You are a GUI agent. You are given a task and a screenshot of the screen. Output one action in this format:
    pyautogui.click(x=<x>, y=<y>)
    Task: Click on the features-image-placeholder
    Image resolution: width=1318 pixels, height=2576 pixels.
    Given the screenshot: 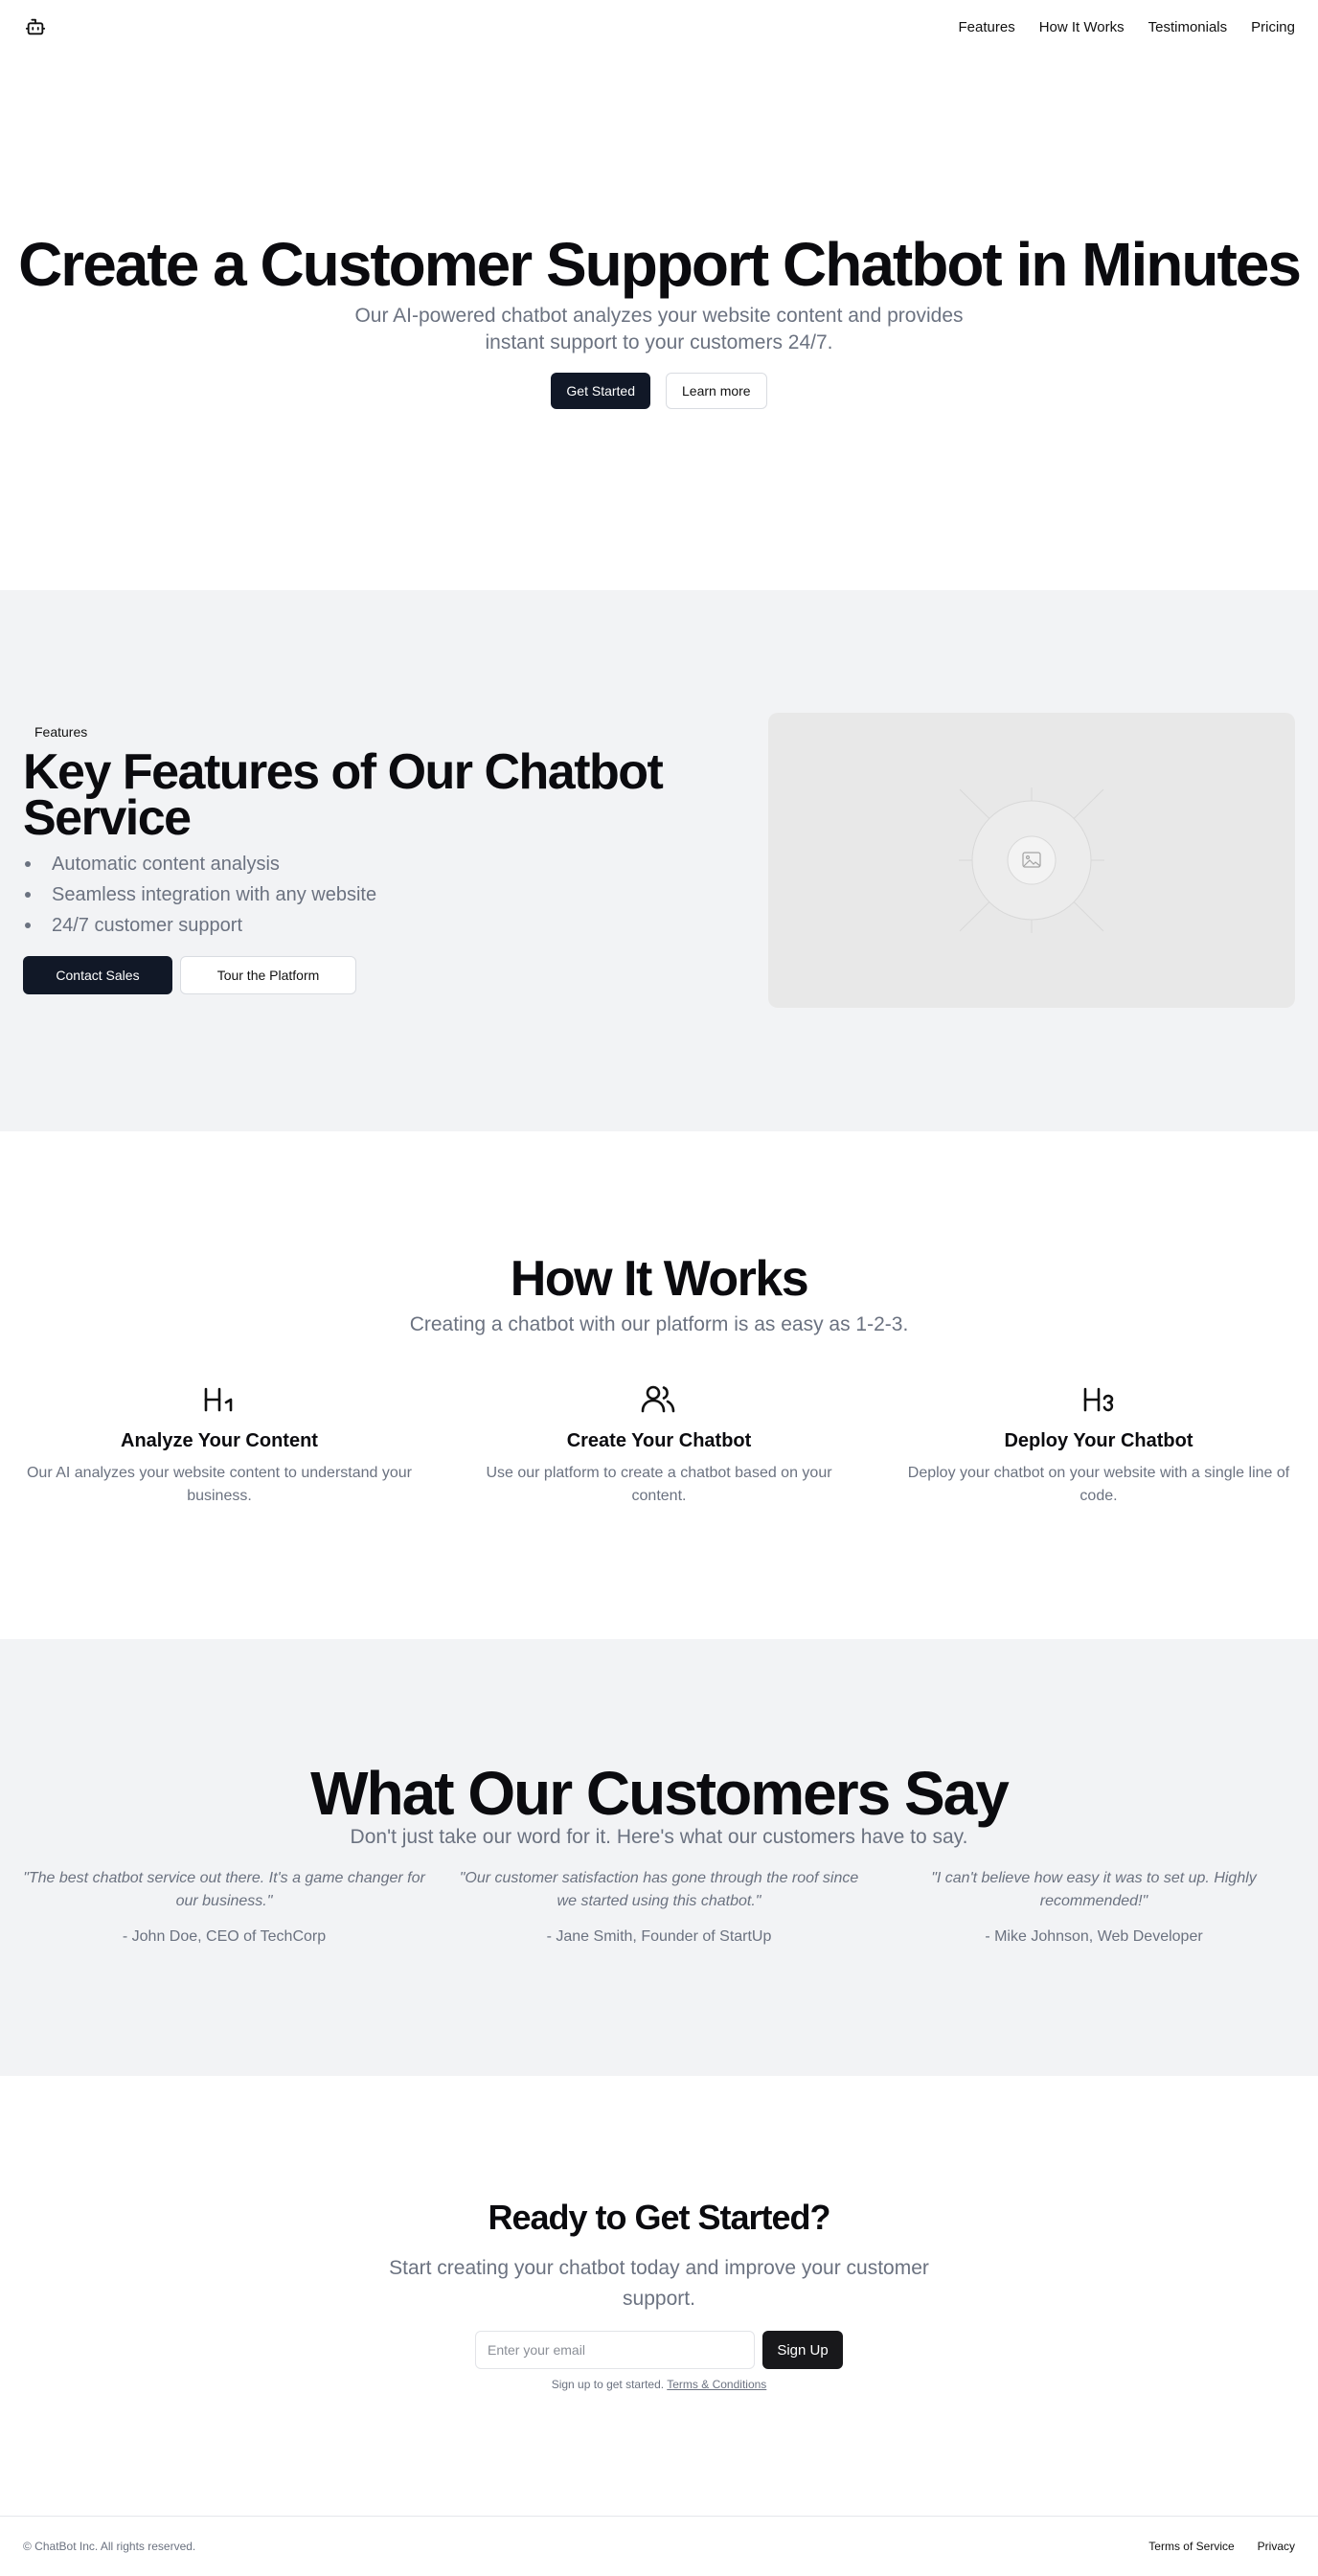 What is the action you would take?
    pyautogui.click(x=1031, y=861)
    